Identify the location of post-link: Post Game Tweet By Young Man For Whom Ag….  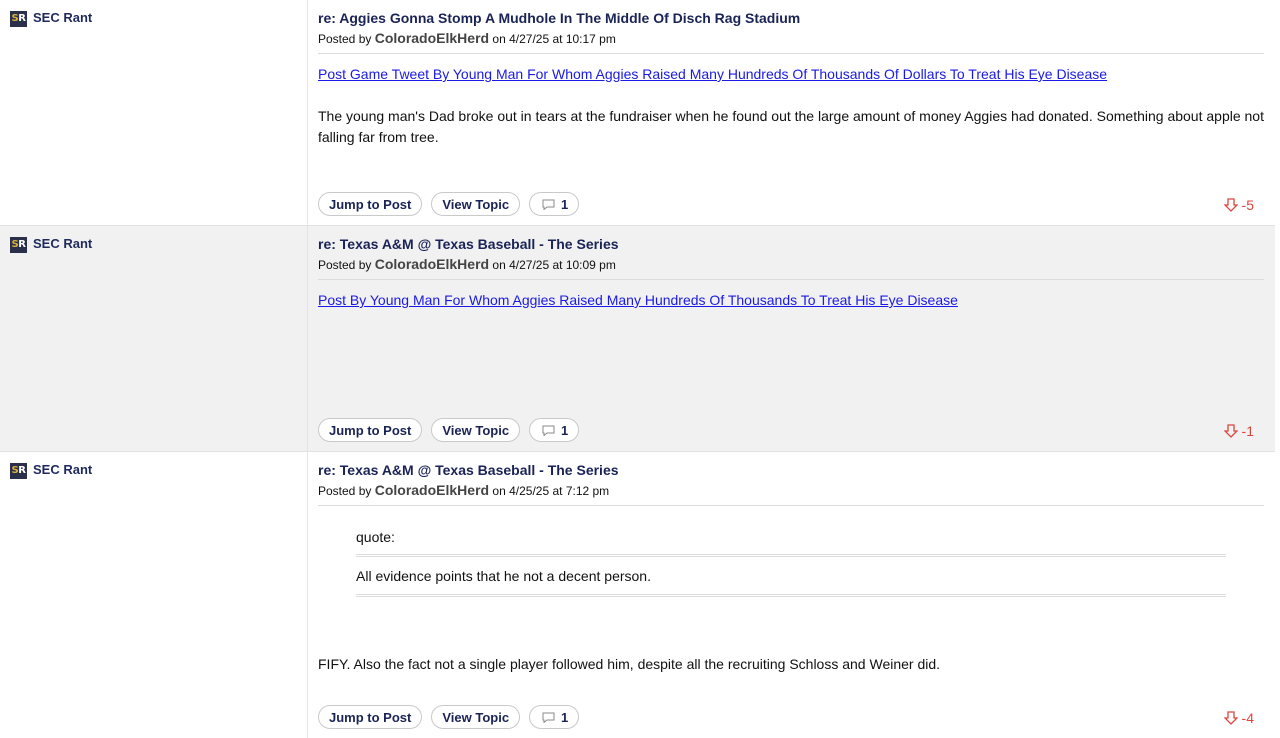
(712, 74).